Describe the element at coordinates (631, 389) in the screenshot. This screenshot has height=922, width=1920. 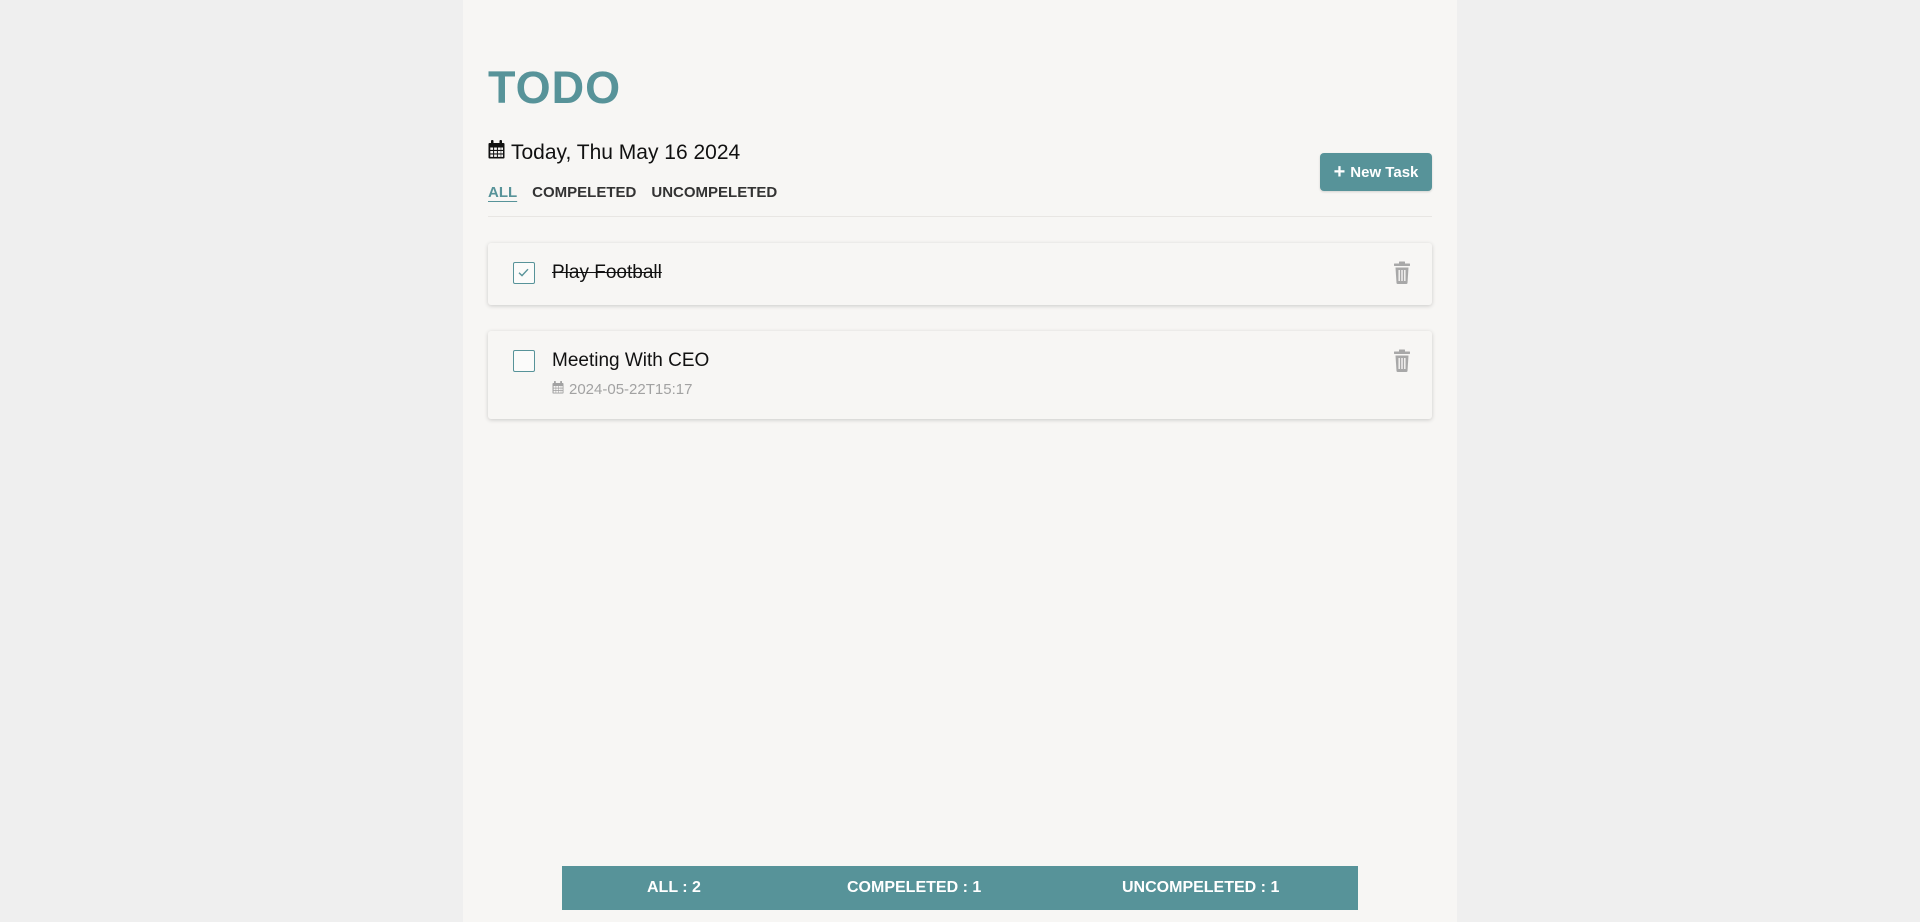
I see `task-due-label: 2024-05-22T15:17` at that location.